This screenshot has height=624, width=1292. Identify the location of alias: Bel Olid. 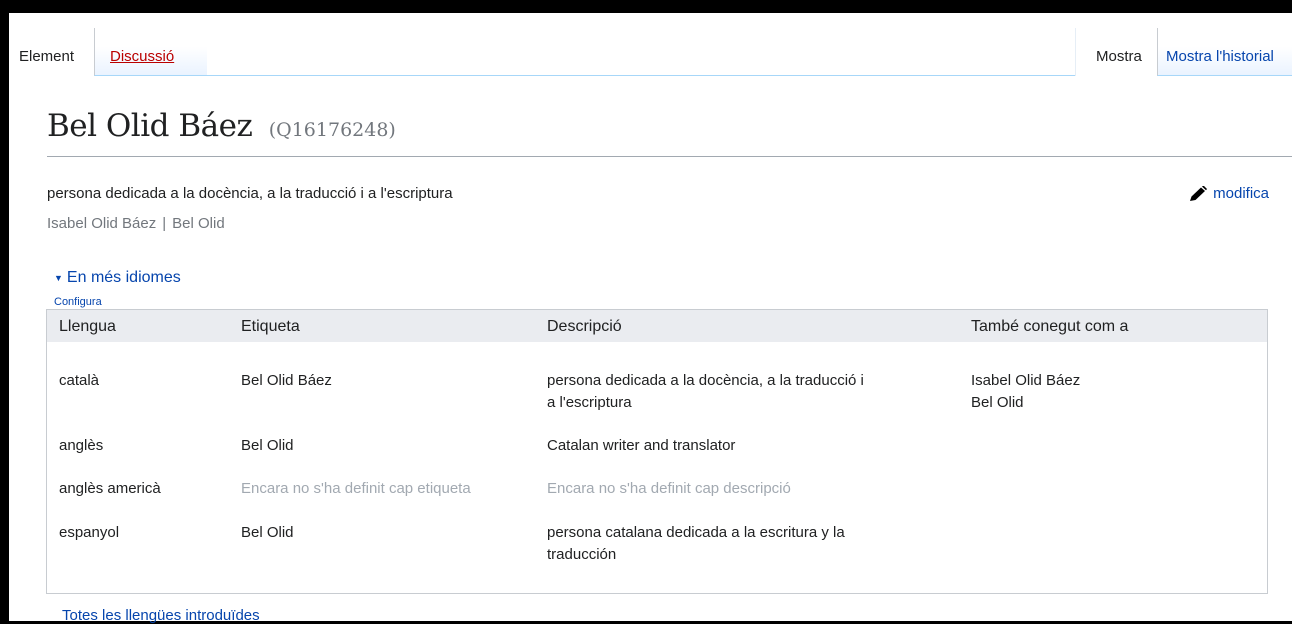
(198, 223).